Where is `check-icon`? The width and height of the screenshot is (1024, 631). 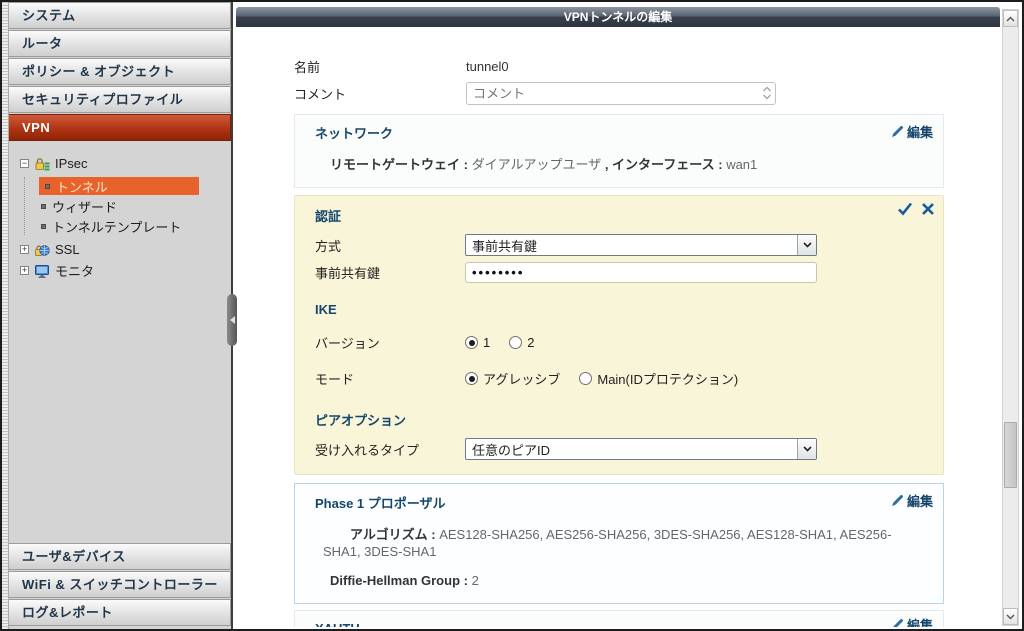
check-icon is located at coordinates (905, 209).